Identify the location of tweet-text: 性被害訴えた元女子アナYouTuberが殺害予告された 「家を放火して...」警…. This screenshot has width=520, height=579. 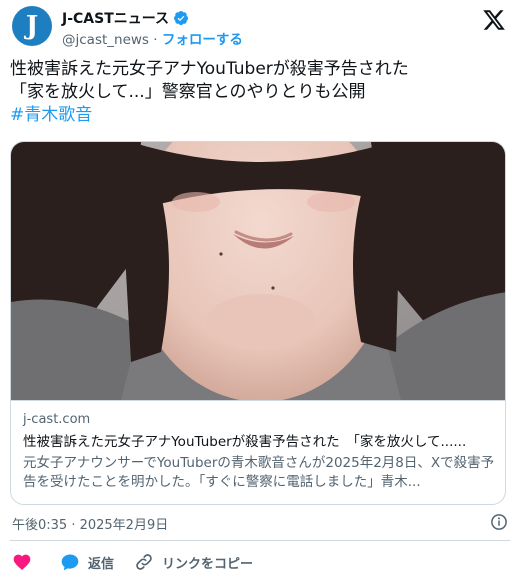
(260, 92).